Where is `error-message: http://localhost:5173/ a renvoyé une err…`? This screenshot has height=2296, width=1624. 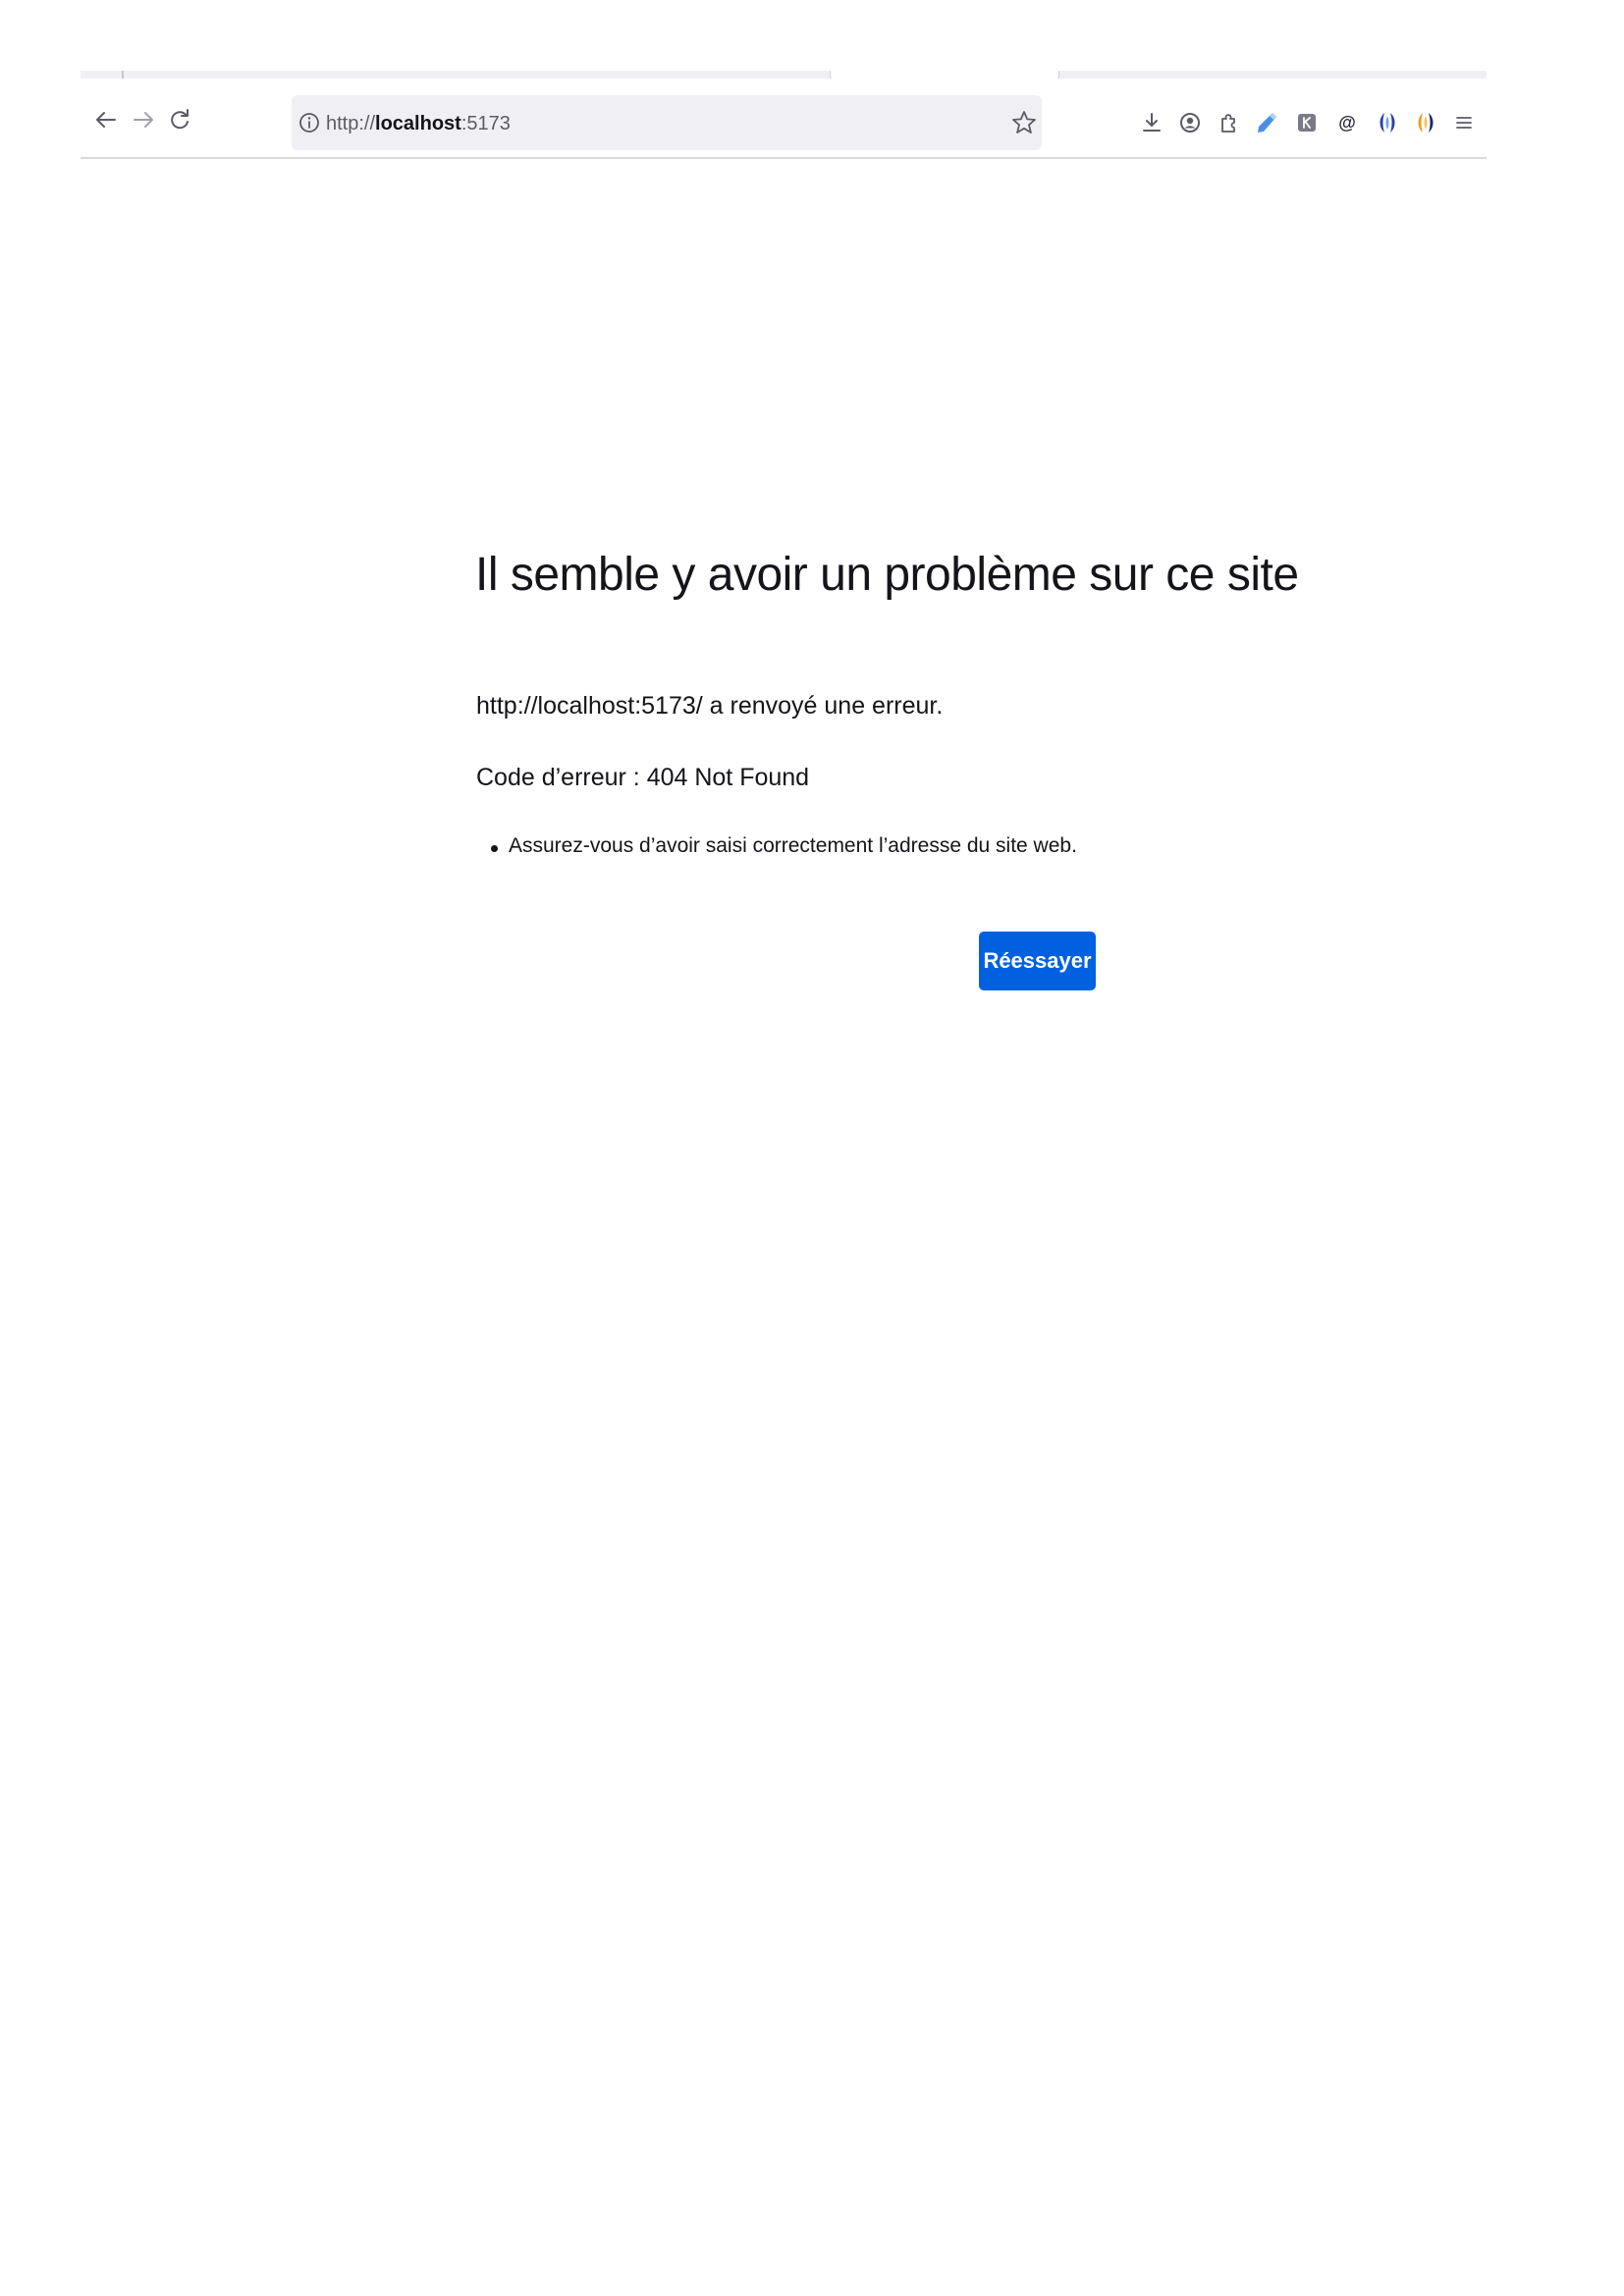
error-message: http://localhost:5173/ a renvoyé une err… is located at coordinates (710, 706).